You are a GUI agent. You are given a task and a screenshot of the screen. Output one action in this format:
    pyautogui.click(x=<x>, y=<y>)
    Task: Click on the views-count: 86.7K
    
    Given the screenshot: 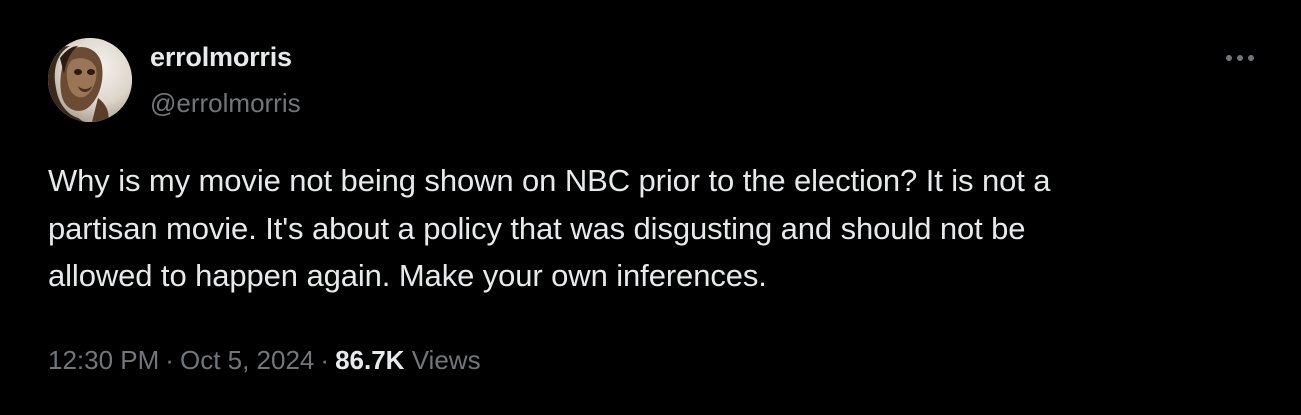 What is the action you would take?
    pyautogui.click(x=370, y=360)
    